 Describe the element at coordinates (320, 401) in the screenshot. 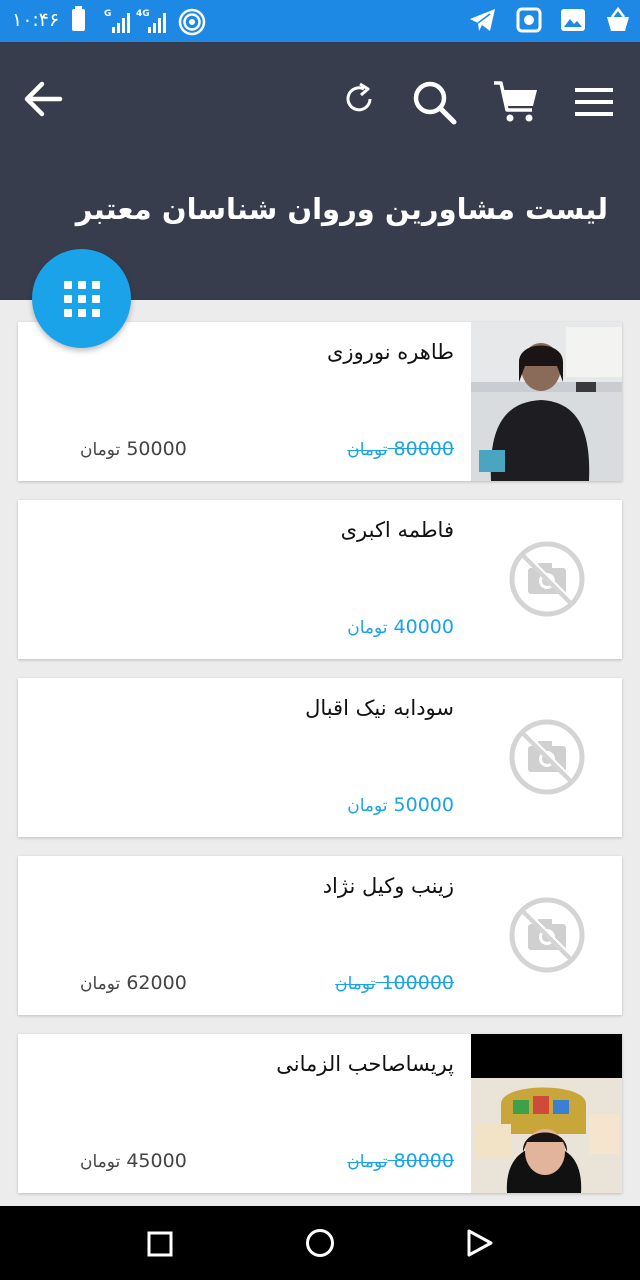

I see `consultant-card: طاهره نوروزی 80000 تومان 50000 تومان` at that location.